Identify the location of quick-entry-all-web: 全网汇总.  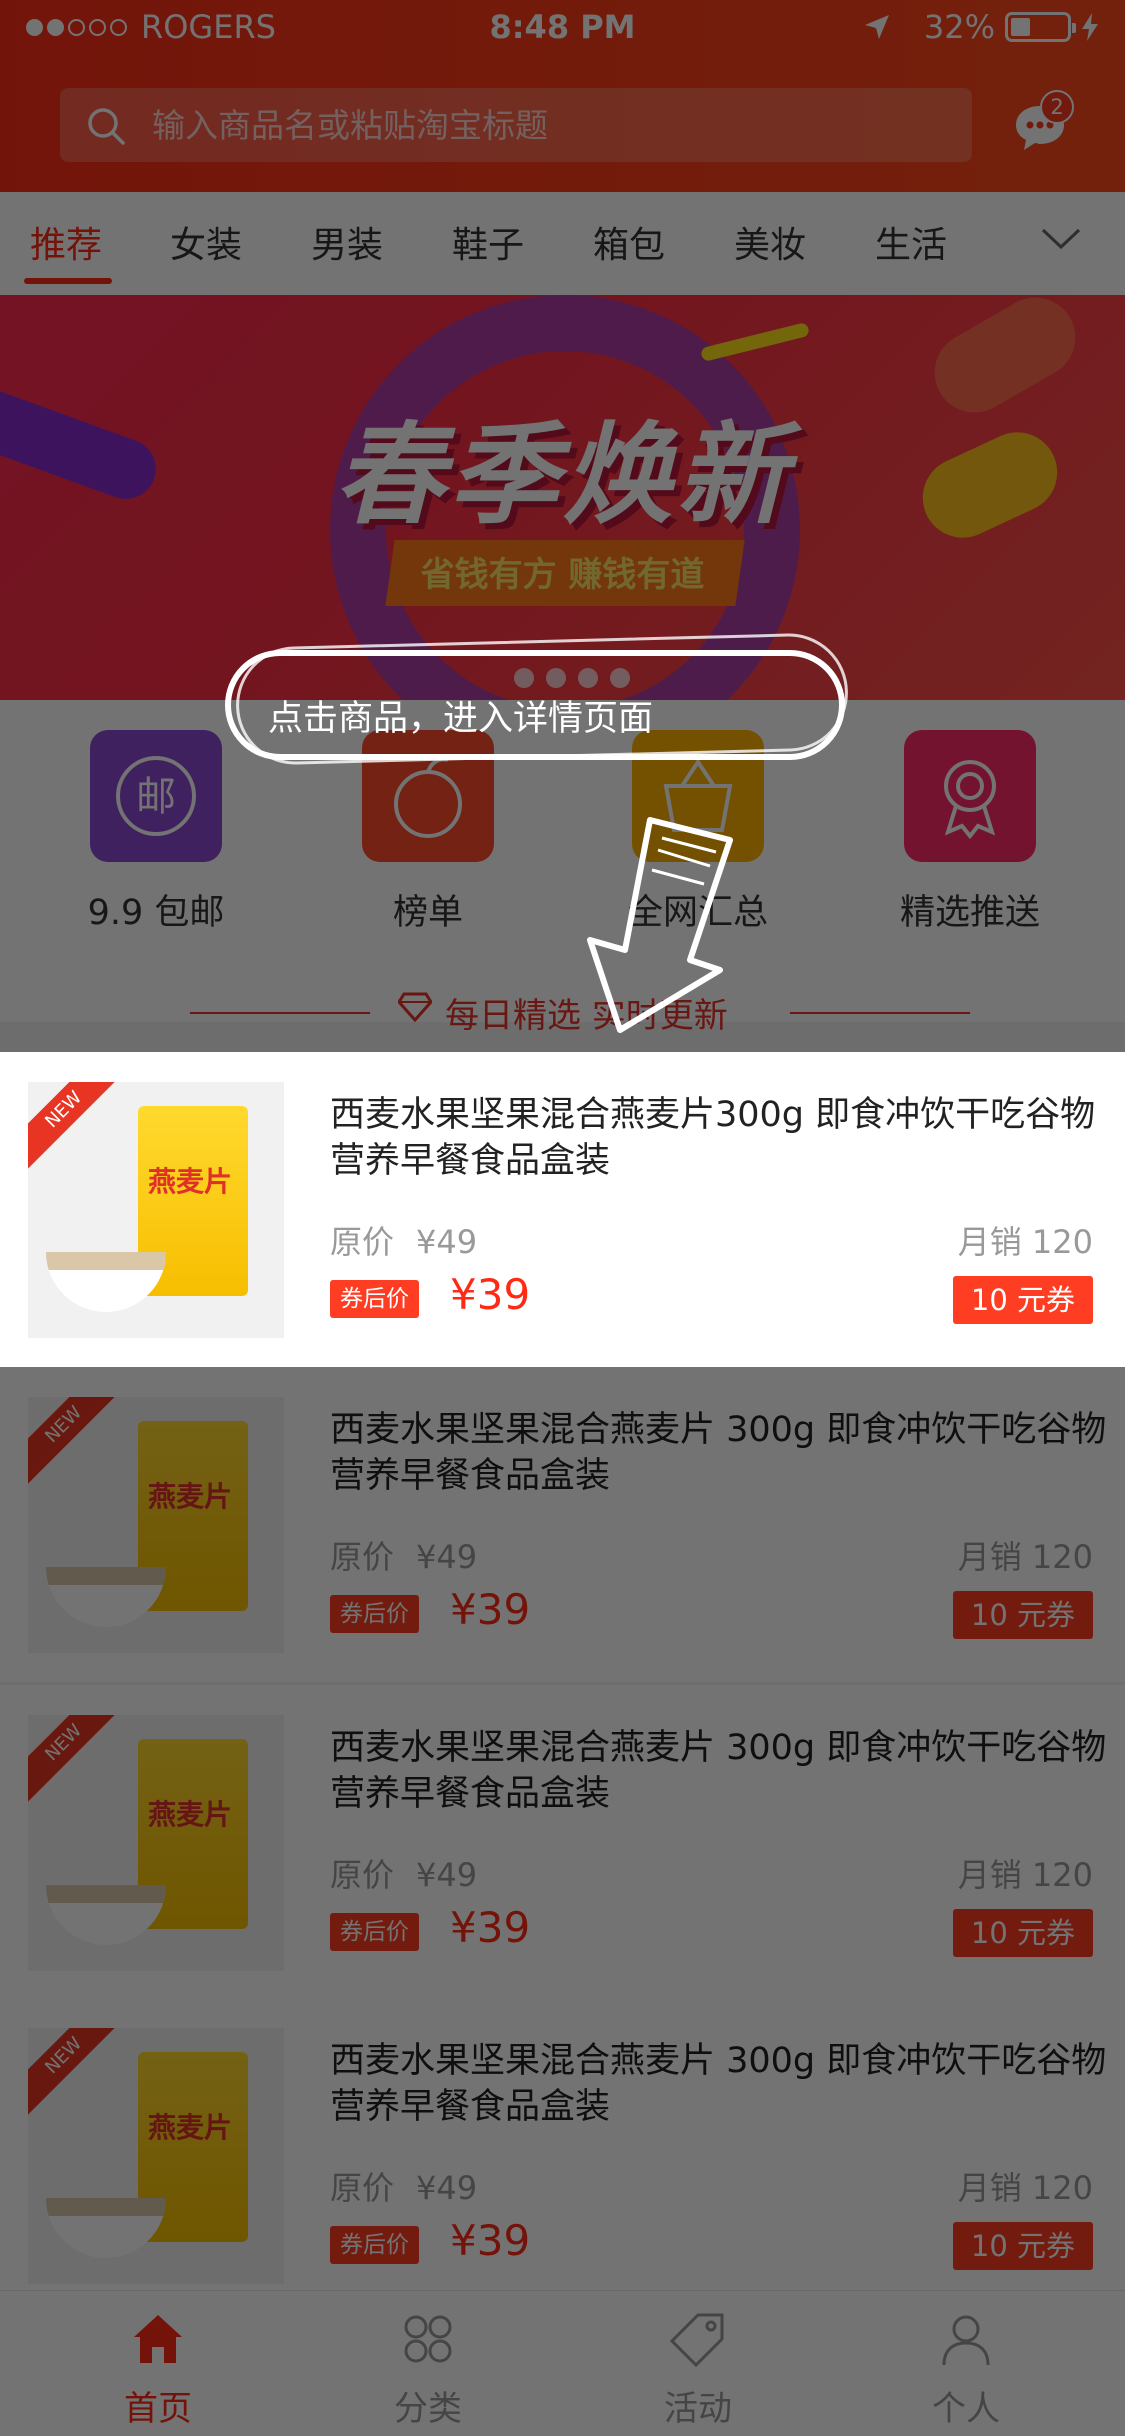
(698, 832).